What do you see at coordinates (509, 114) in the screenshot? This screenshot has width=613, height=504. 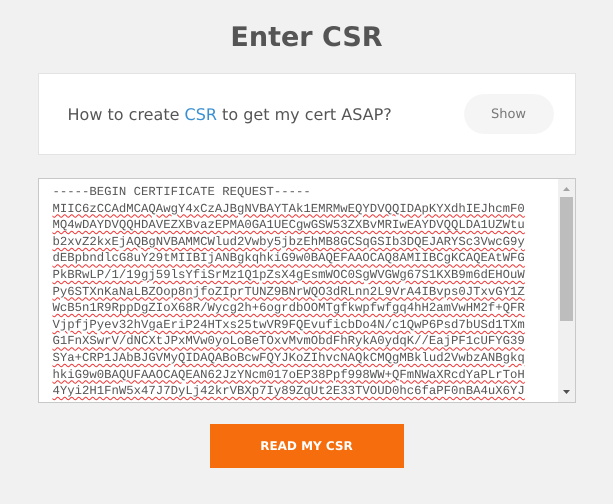 I see `show-button: Show` at bounding box center [509, 114].